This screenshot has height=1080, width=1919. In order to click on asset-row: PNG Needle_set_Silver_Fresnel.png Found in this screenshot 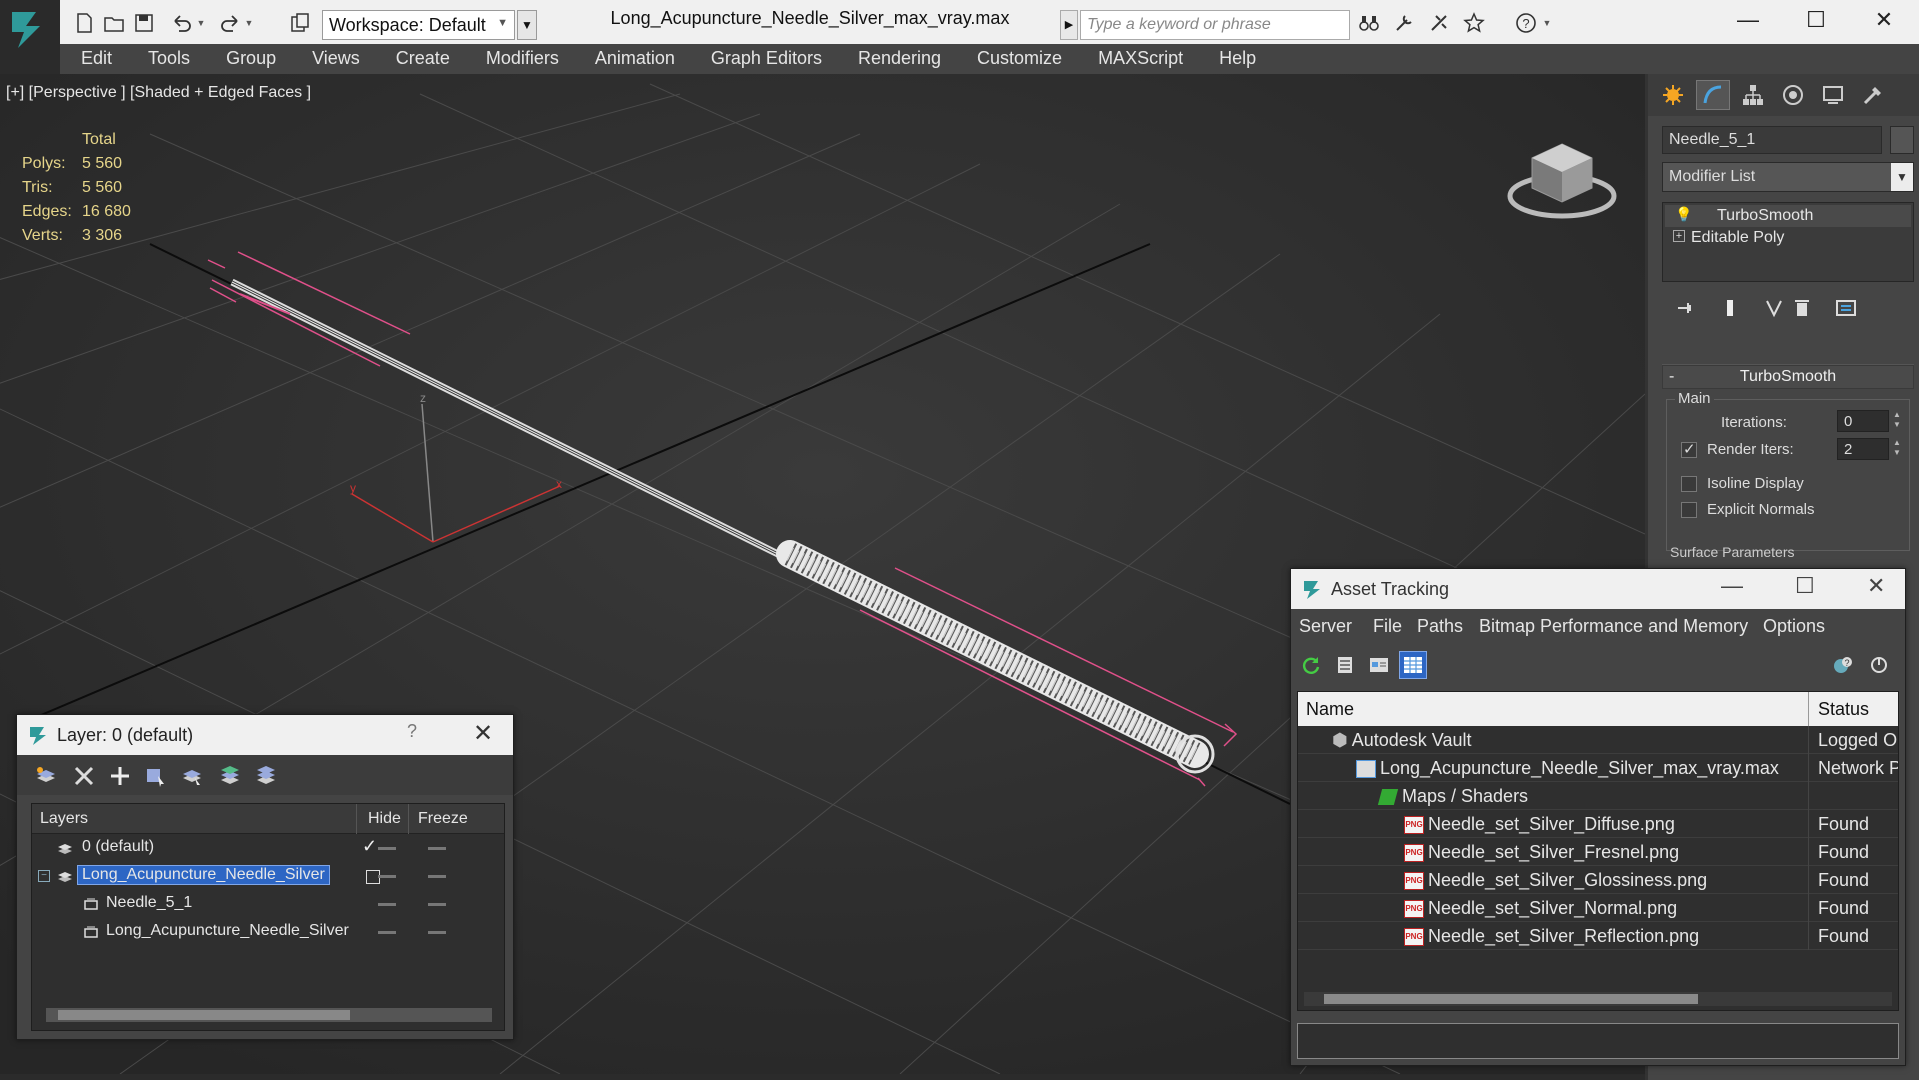, I will do `click(1598, 852)`.